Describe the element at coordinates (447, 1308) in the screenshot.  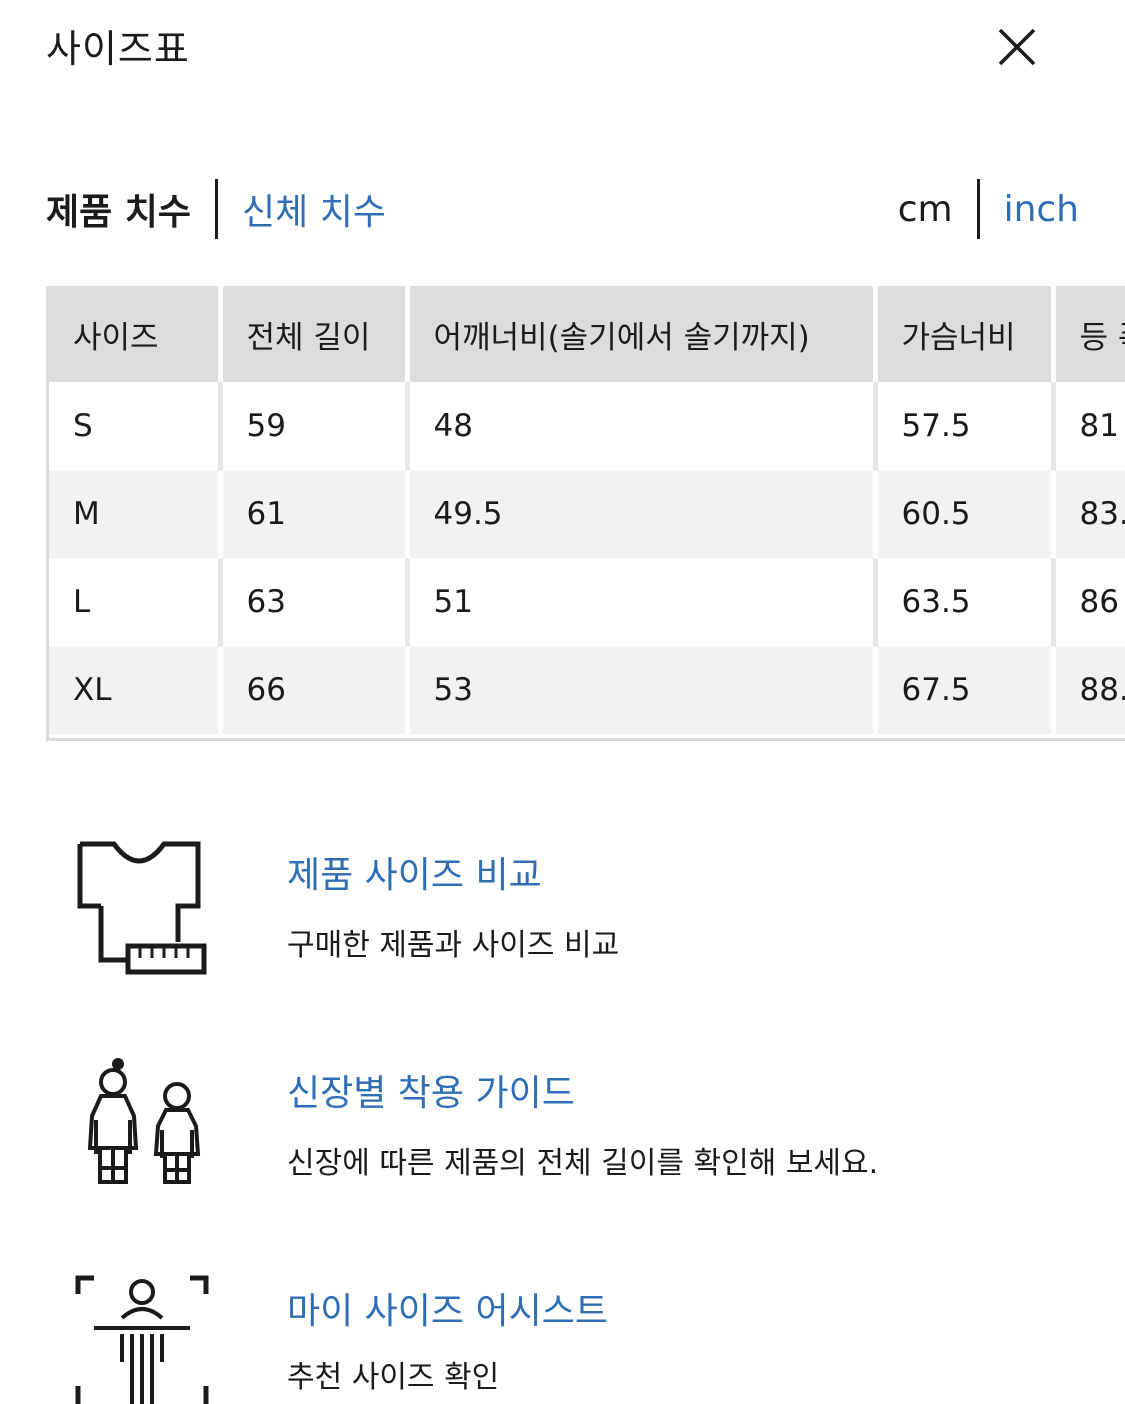
I see `size-assist-link: 마이 사이즈 어시스트` at that location.